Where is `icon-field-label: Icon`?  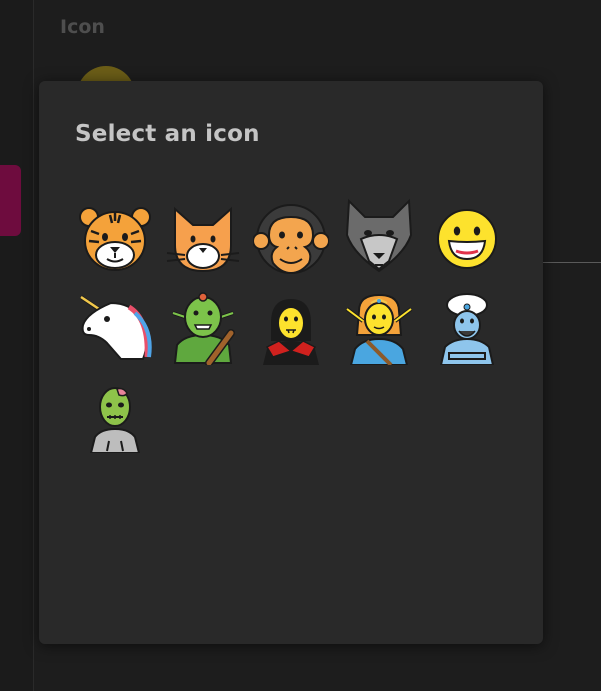
icon-field-label: Icon is located at coordinates (82, 27).